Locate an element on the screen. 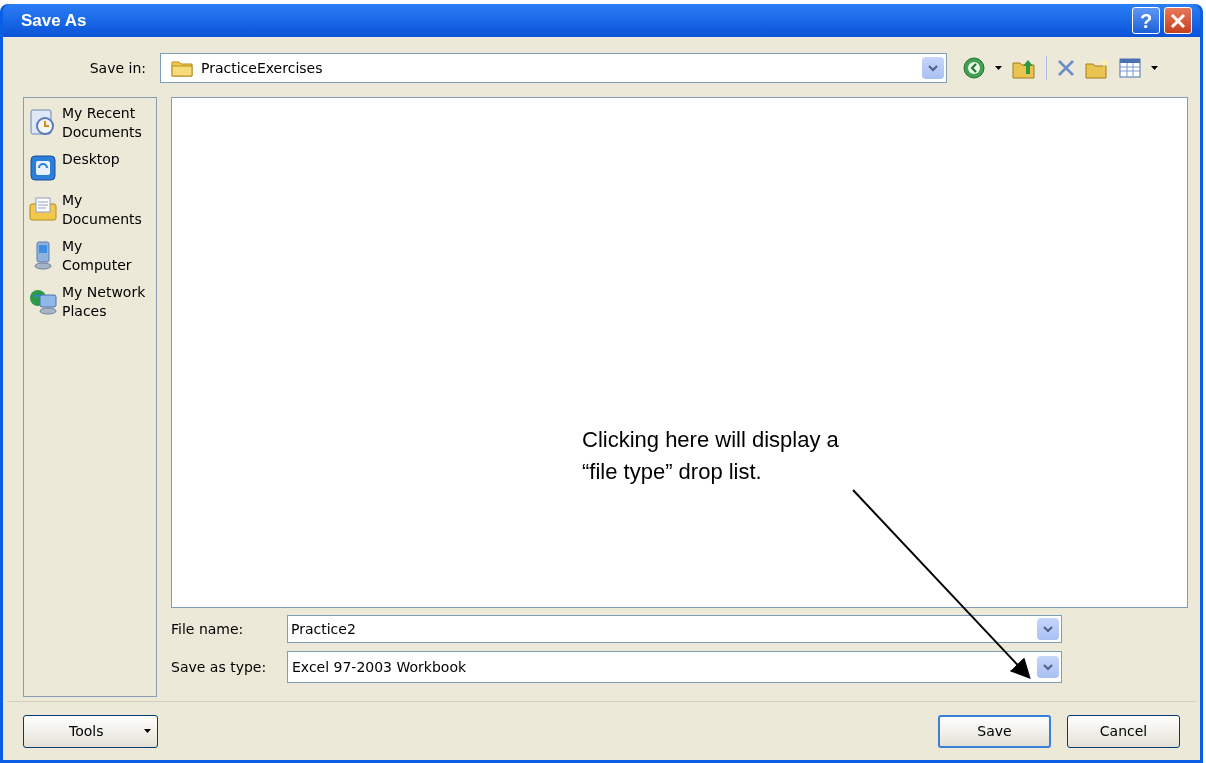  close-icon is located at coordinates (1178, 20).